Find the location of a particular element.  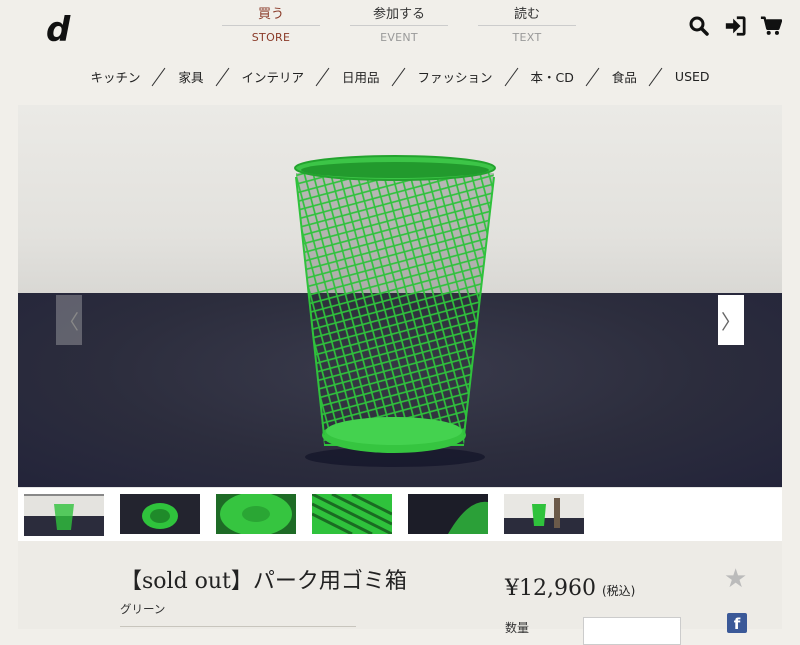

category-furniture: 家具 is located at coordinates (190, 76).